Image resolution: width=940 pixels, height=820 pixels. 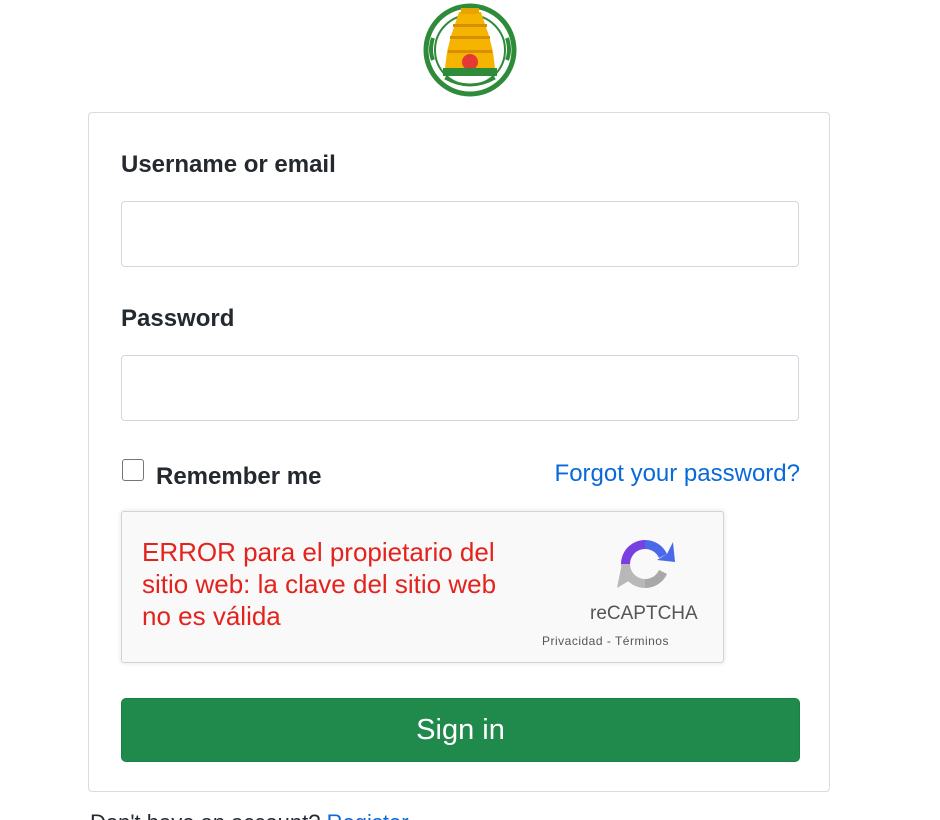 What do you see at coordinates (646, 564) in the screenshot?
I see `recaptcha-icon` at bounding box center [646, 564].